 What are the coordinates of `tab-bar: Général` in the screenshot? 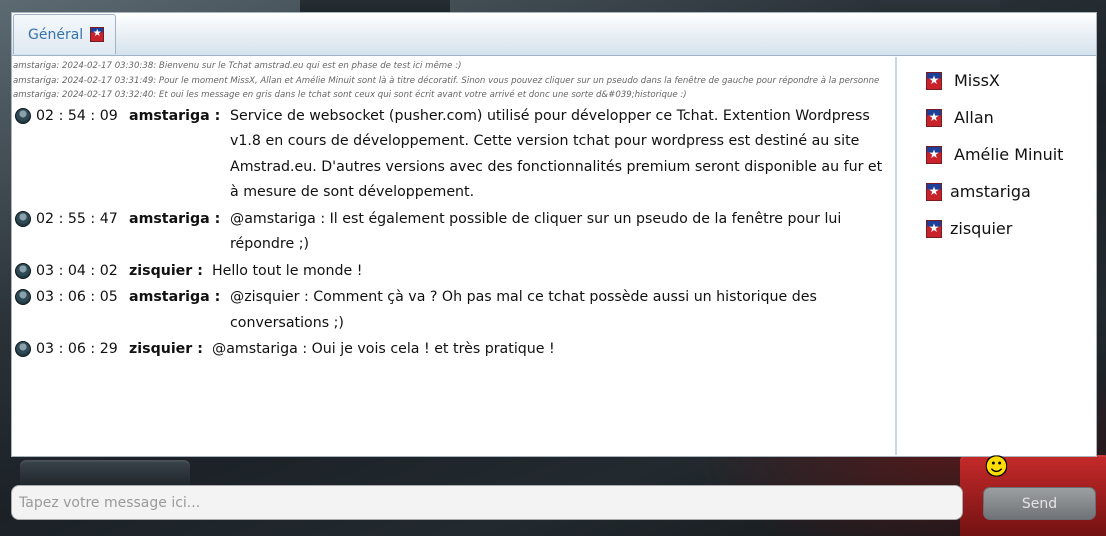 It's located at (554, 34).